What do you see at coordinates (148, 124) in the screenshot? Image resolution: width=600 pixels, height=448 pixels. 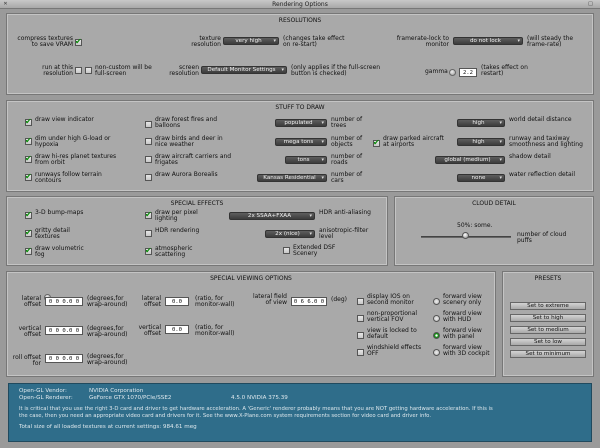 I see `forest-fires-checkbox` at bounding box center [148, 124].